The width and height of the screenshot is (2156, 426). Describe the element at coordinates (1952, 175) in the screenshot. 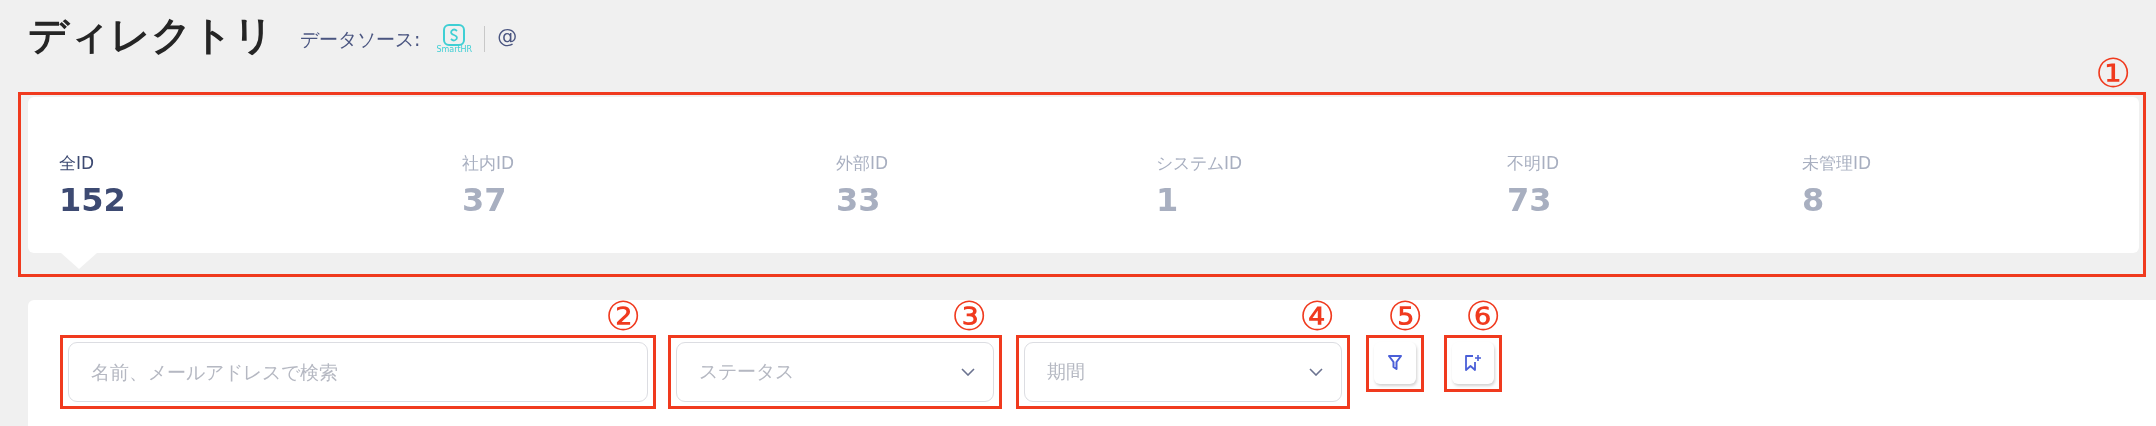

I see `stat-tab: 未管理ID 8` at that location.